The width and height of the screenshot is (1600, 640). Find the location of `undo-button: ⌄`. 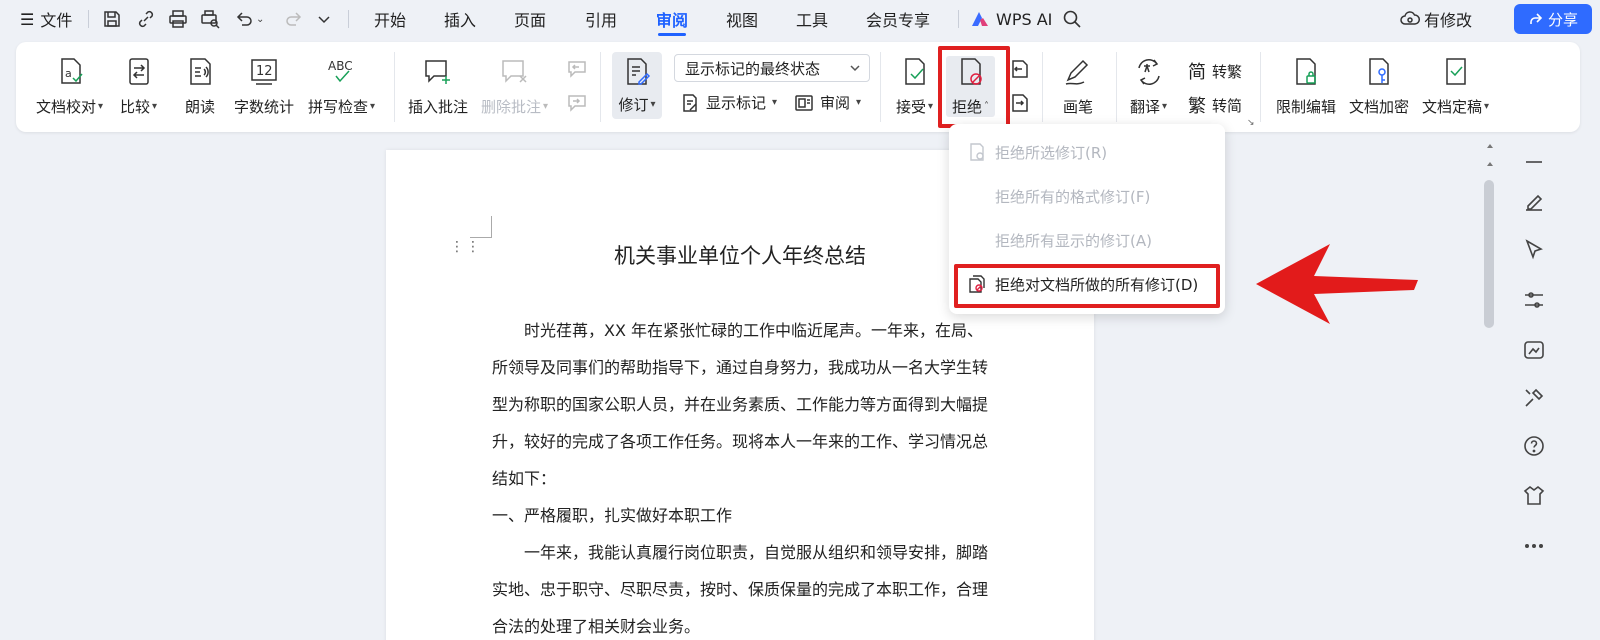

undo-button: ⌄ is located at coordinates (249, 19).